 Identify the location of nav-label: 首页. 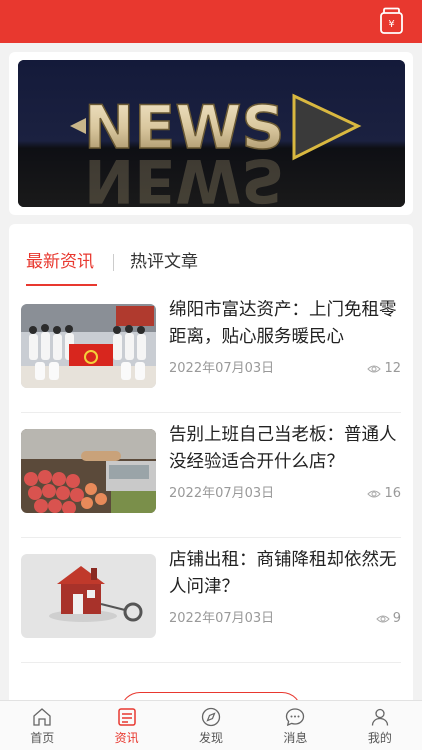
(42, 738).